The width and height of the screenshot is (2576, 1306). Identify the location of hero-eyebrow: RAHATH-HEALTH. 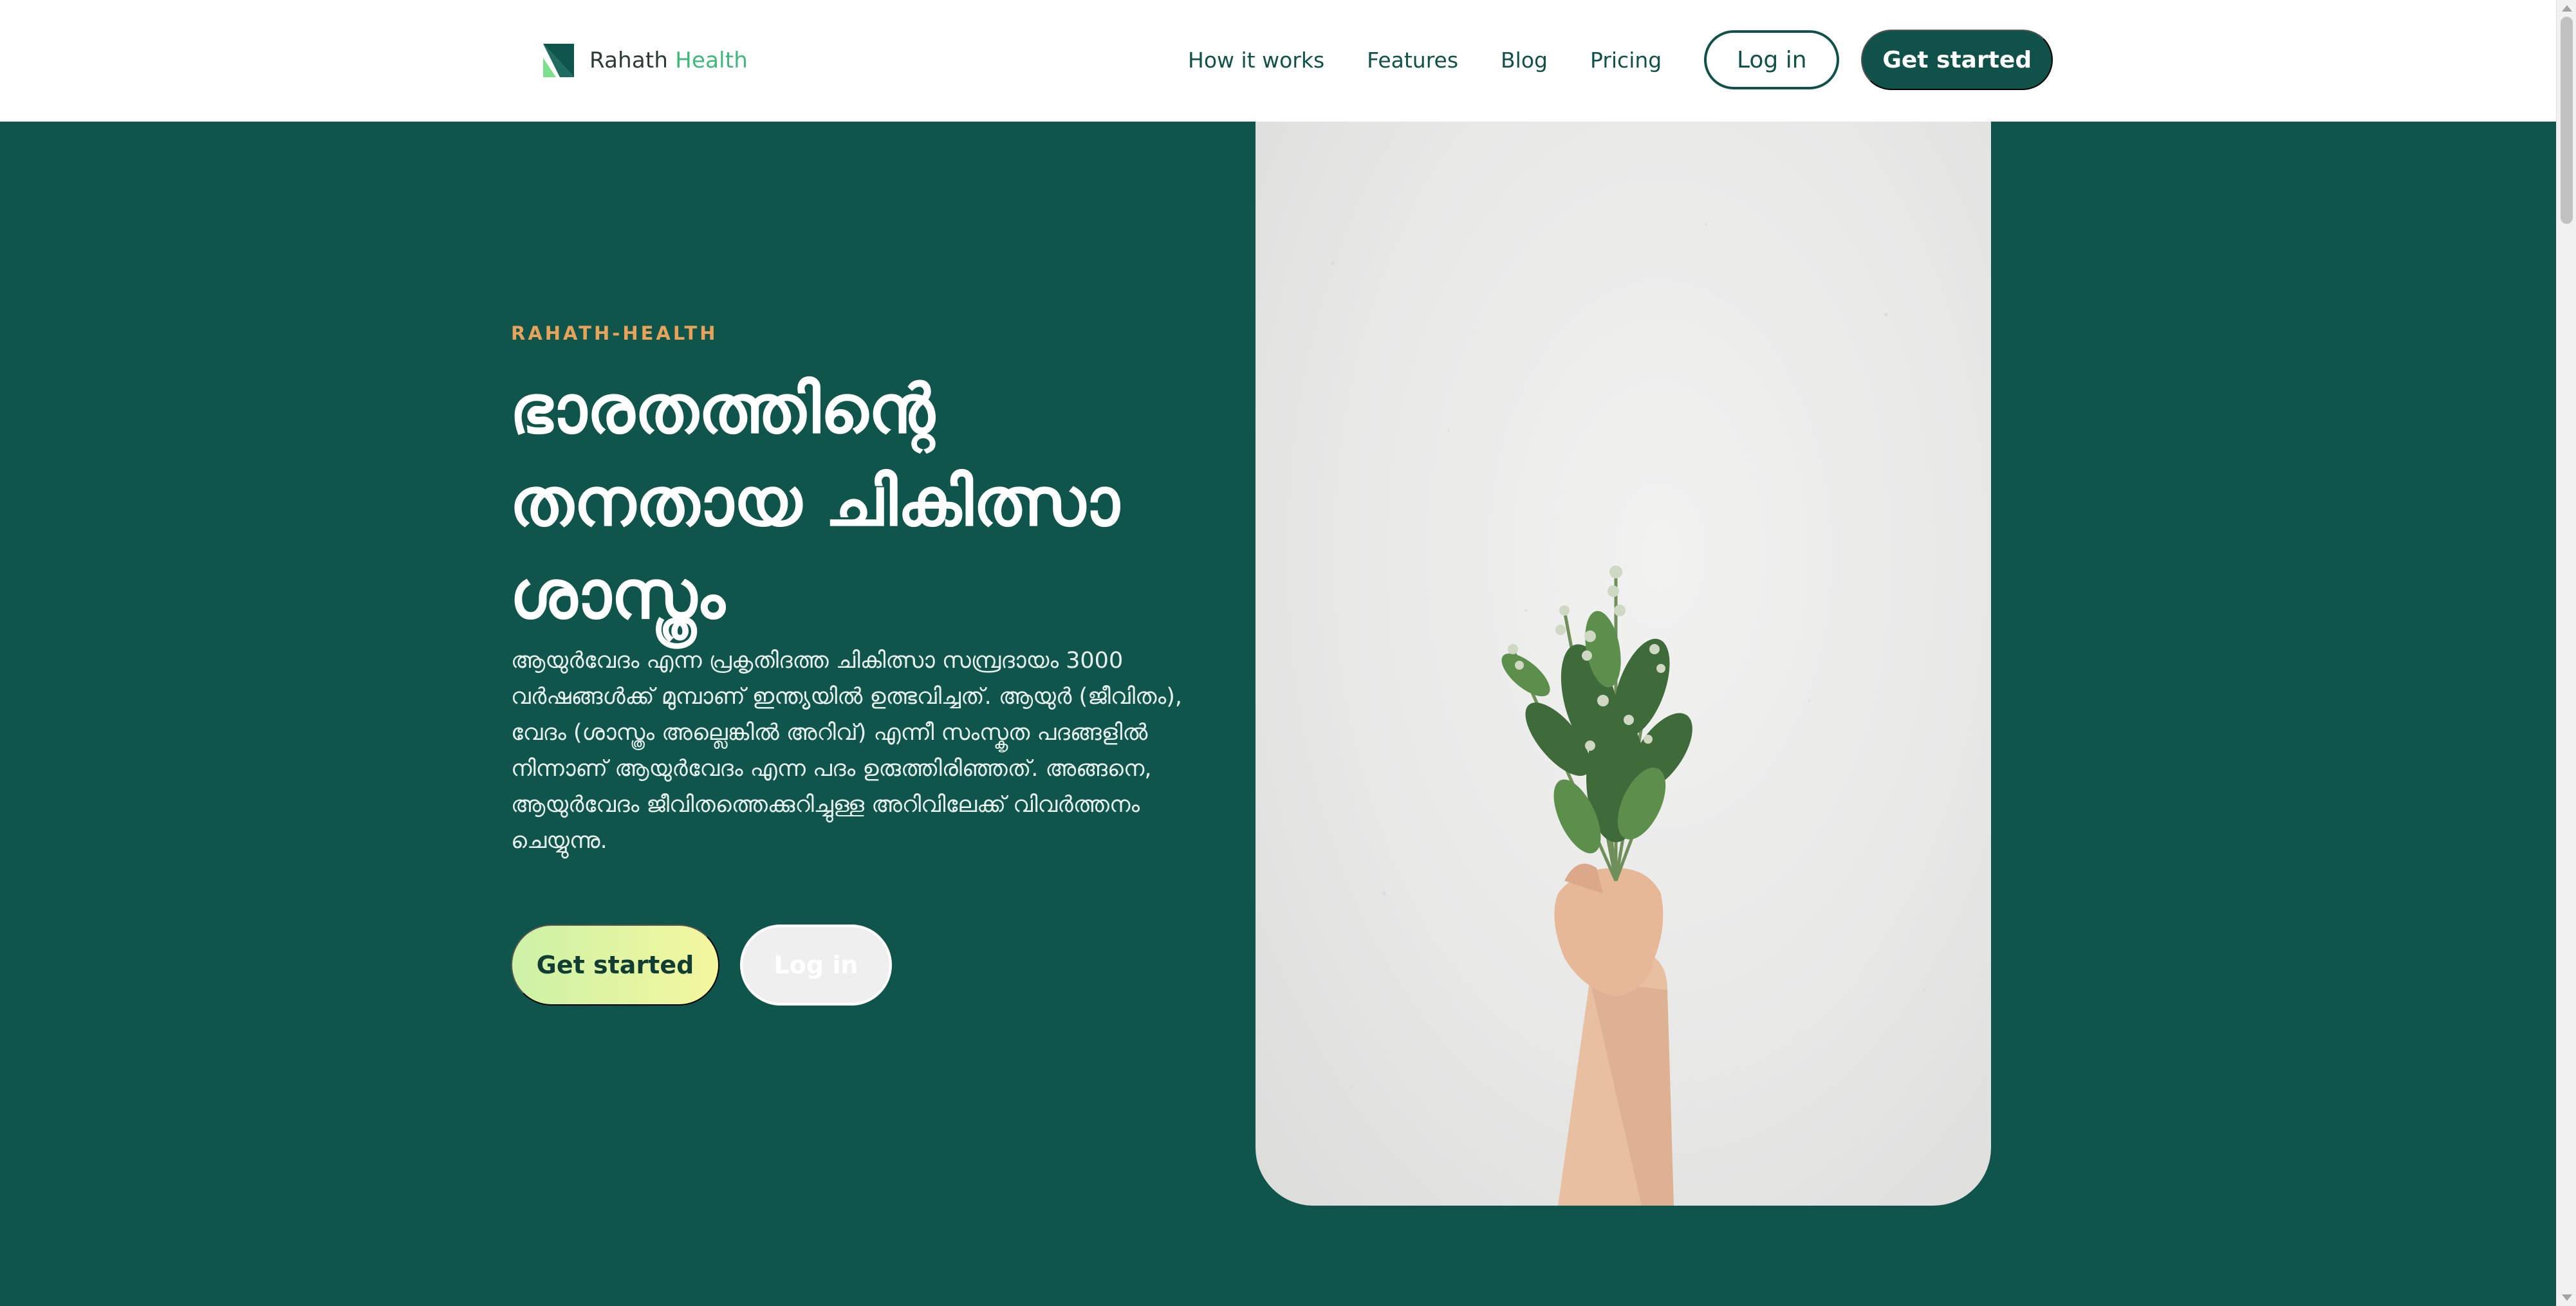
(614, 333).